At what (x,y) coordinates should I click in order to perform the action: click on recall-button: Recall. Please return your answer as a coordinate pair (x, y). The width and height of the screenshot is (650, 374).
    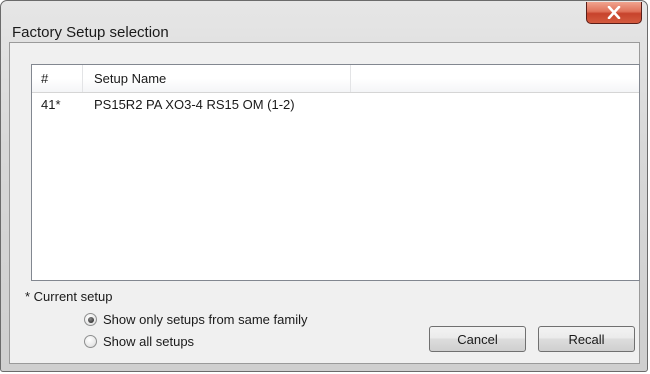
    Looking at the image, I should click on (586, 339).